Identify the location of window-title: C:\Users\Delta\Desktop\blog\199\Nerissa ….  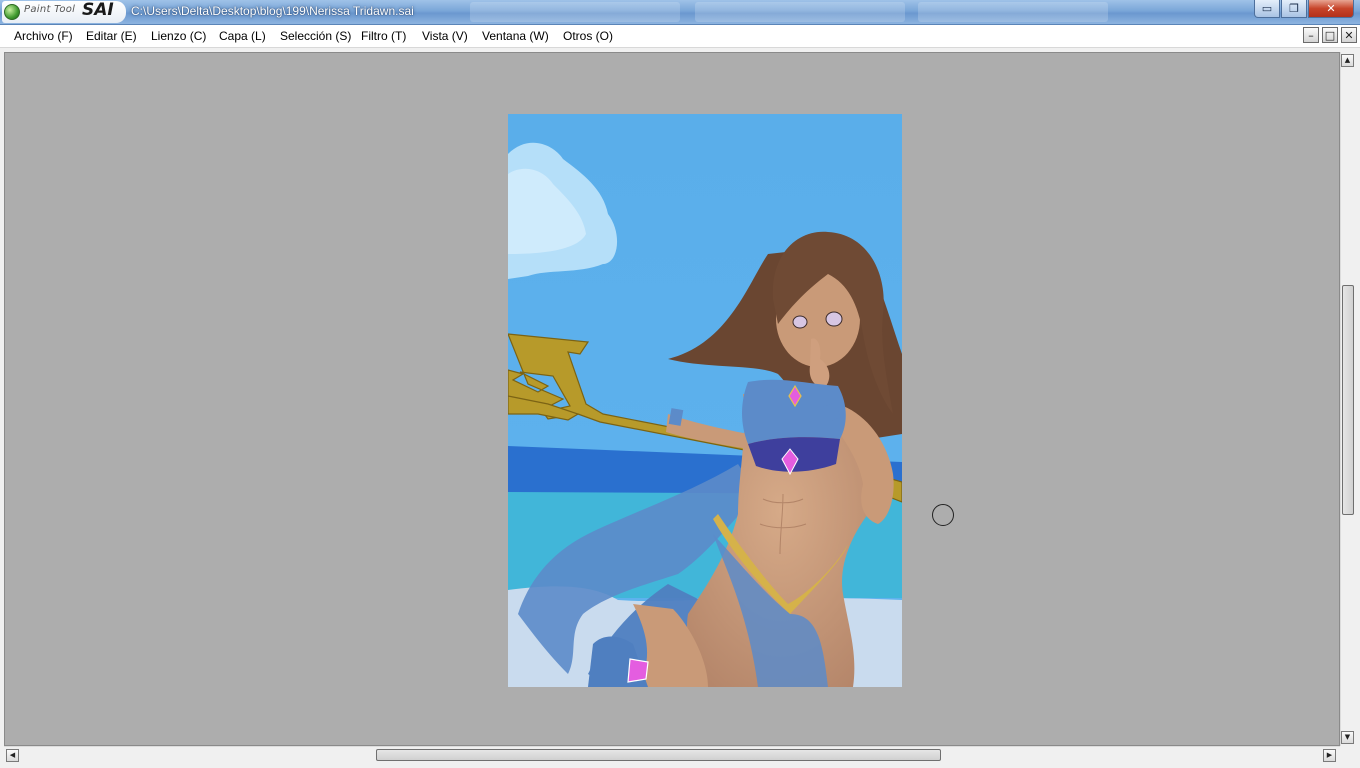
(272, 11).